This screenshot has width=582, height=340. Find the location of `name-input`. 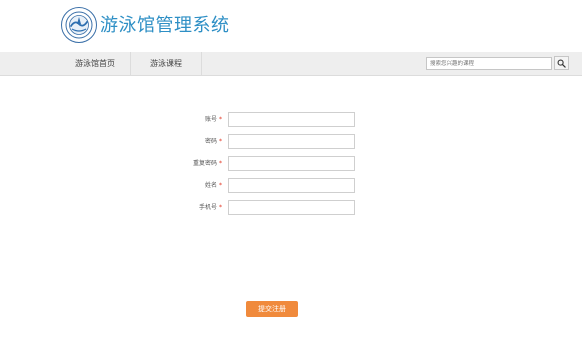

name-input is located at coordinates (291, 185).